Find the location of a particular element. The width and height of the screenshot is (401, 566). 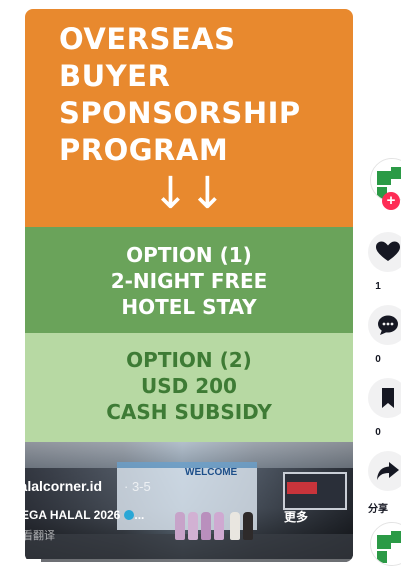

action-rail: ja + 1 0 0 分享 is located at coordinates (383, 283).